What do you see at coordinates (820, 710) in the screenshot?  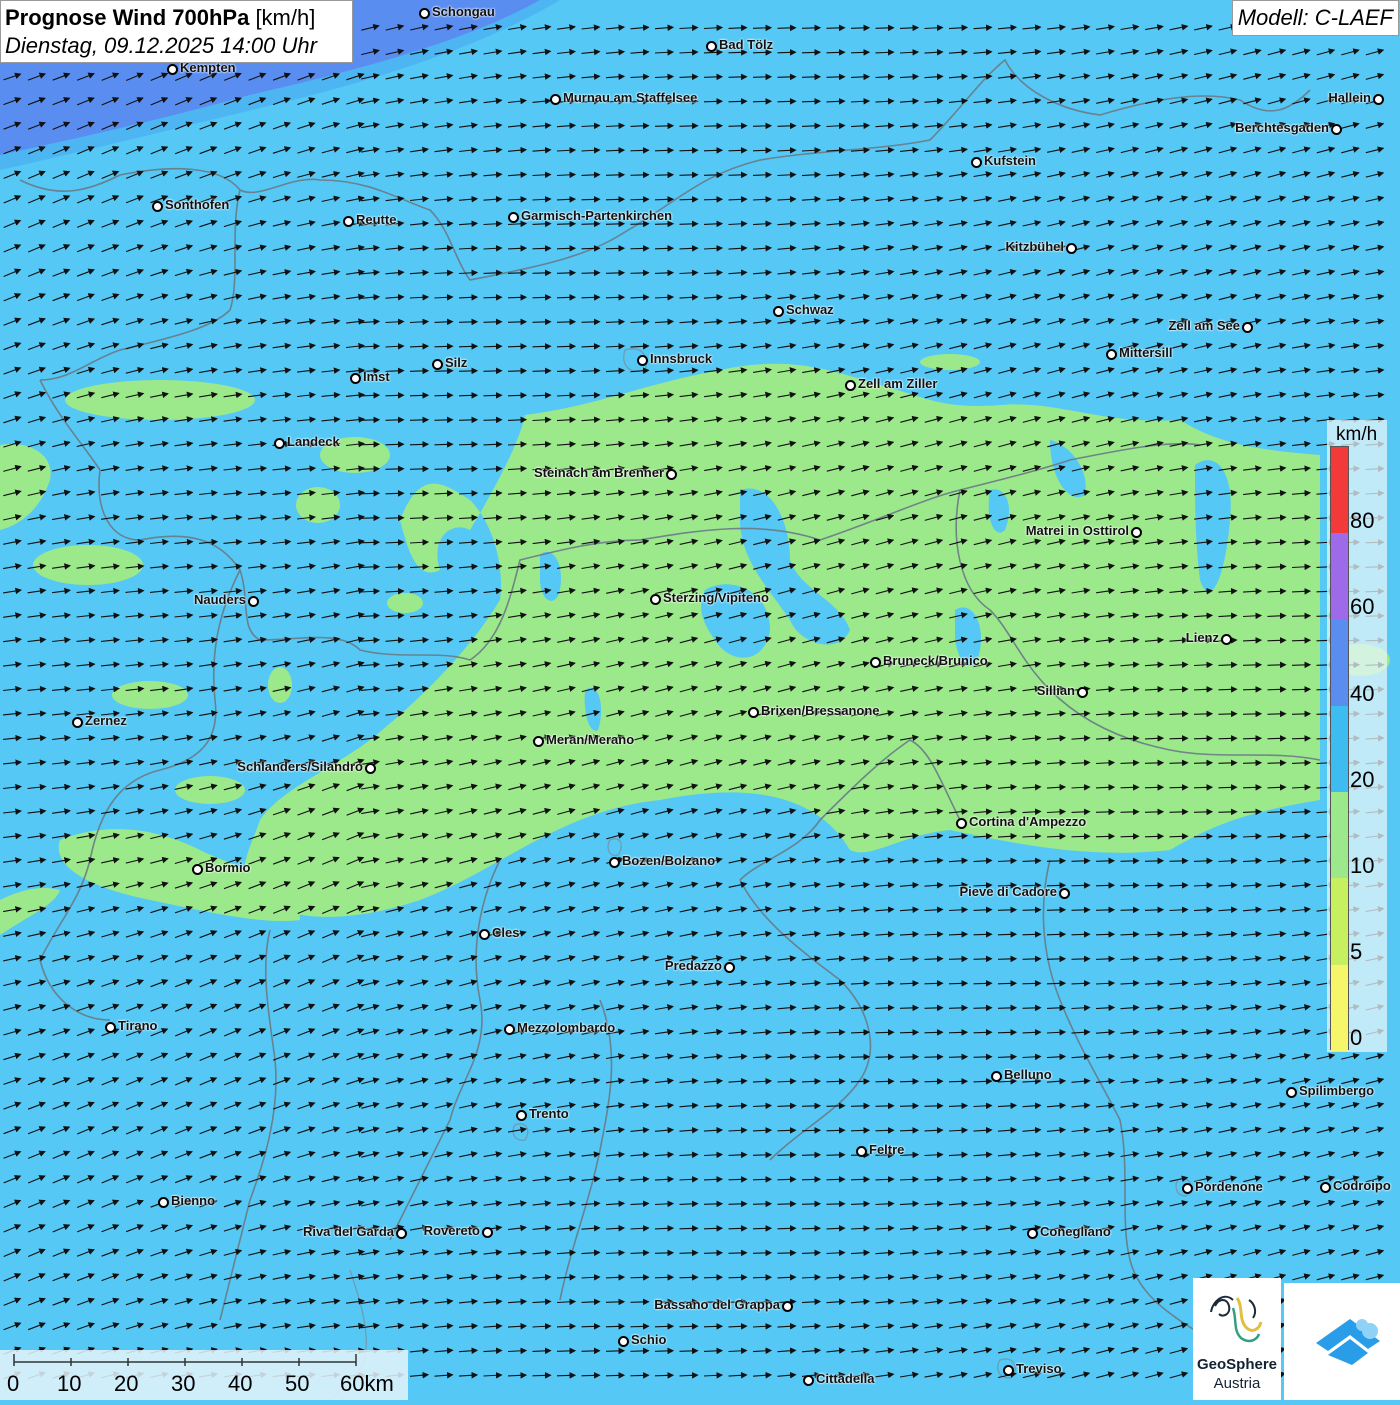 I see `city-label: Brixen/Bressanone` at bounding box center [820, 710].